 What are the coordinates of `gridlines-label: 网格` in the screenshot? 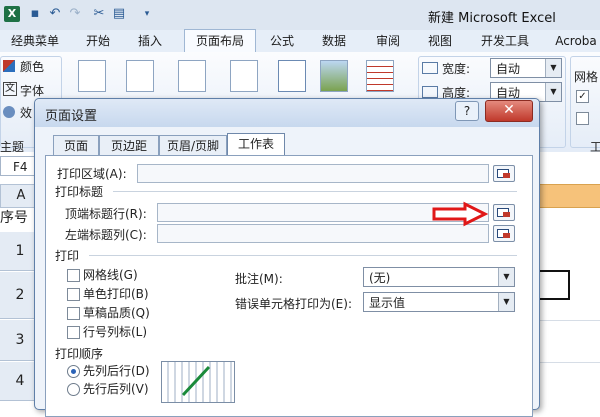 It's located at (586, 77).